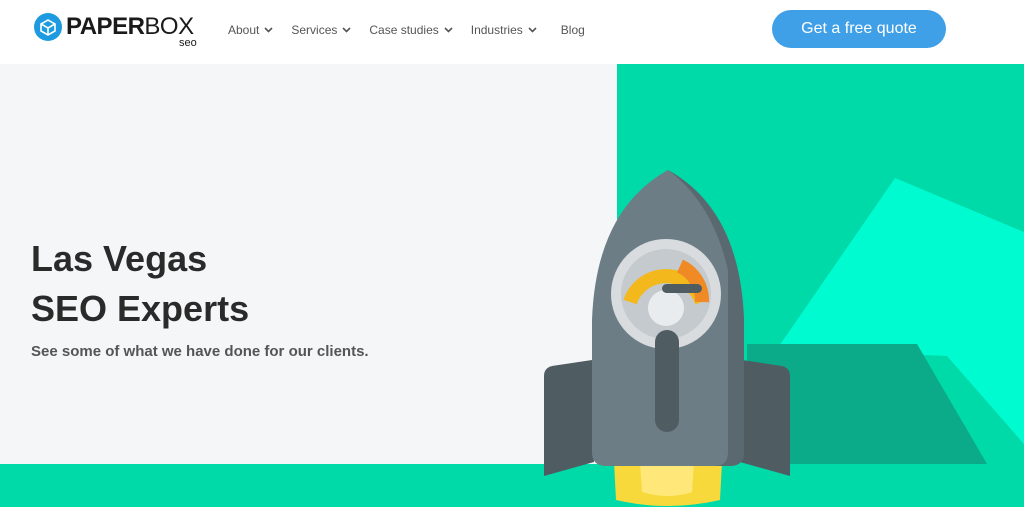 The image size is (1024, 507). I want to click on nav-item-label: Industries, so click(496, 30).